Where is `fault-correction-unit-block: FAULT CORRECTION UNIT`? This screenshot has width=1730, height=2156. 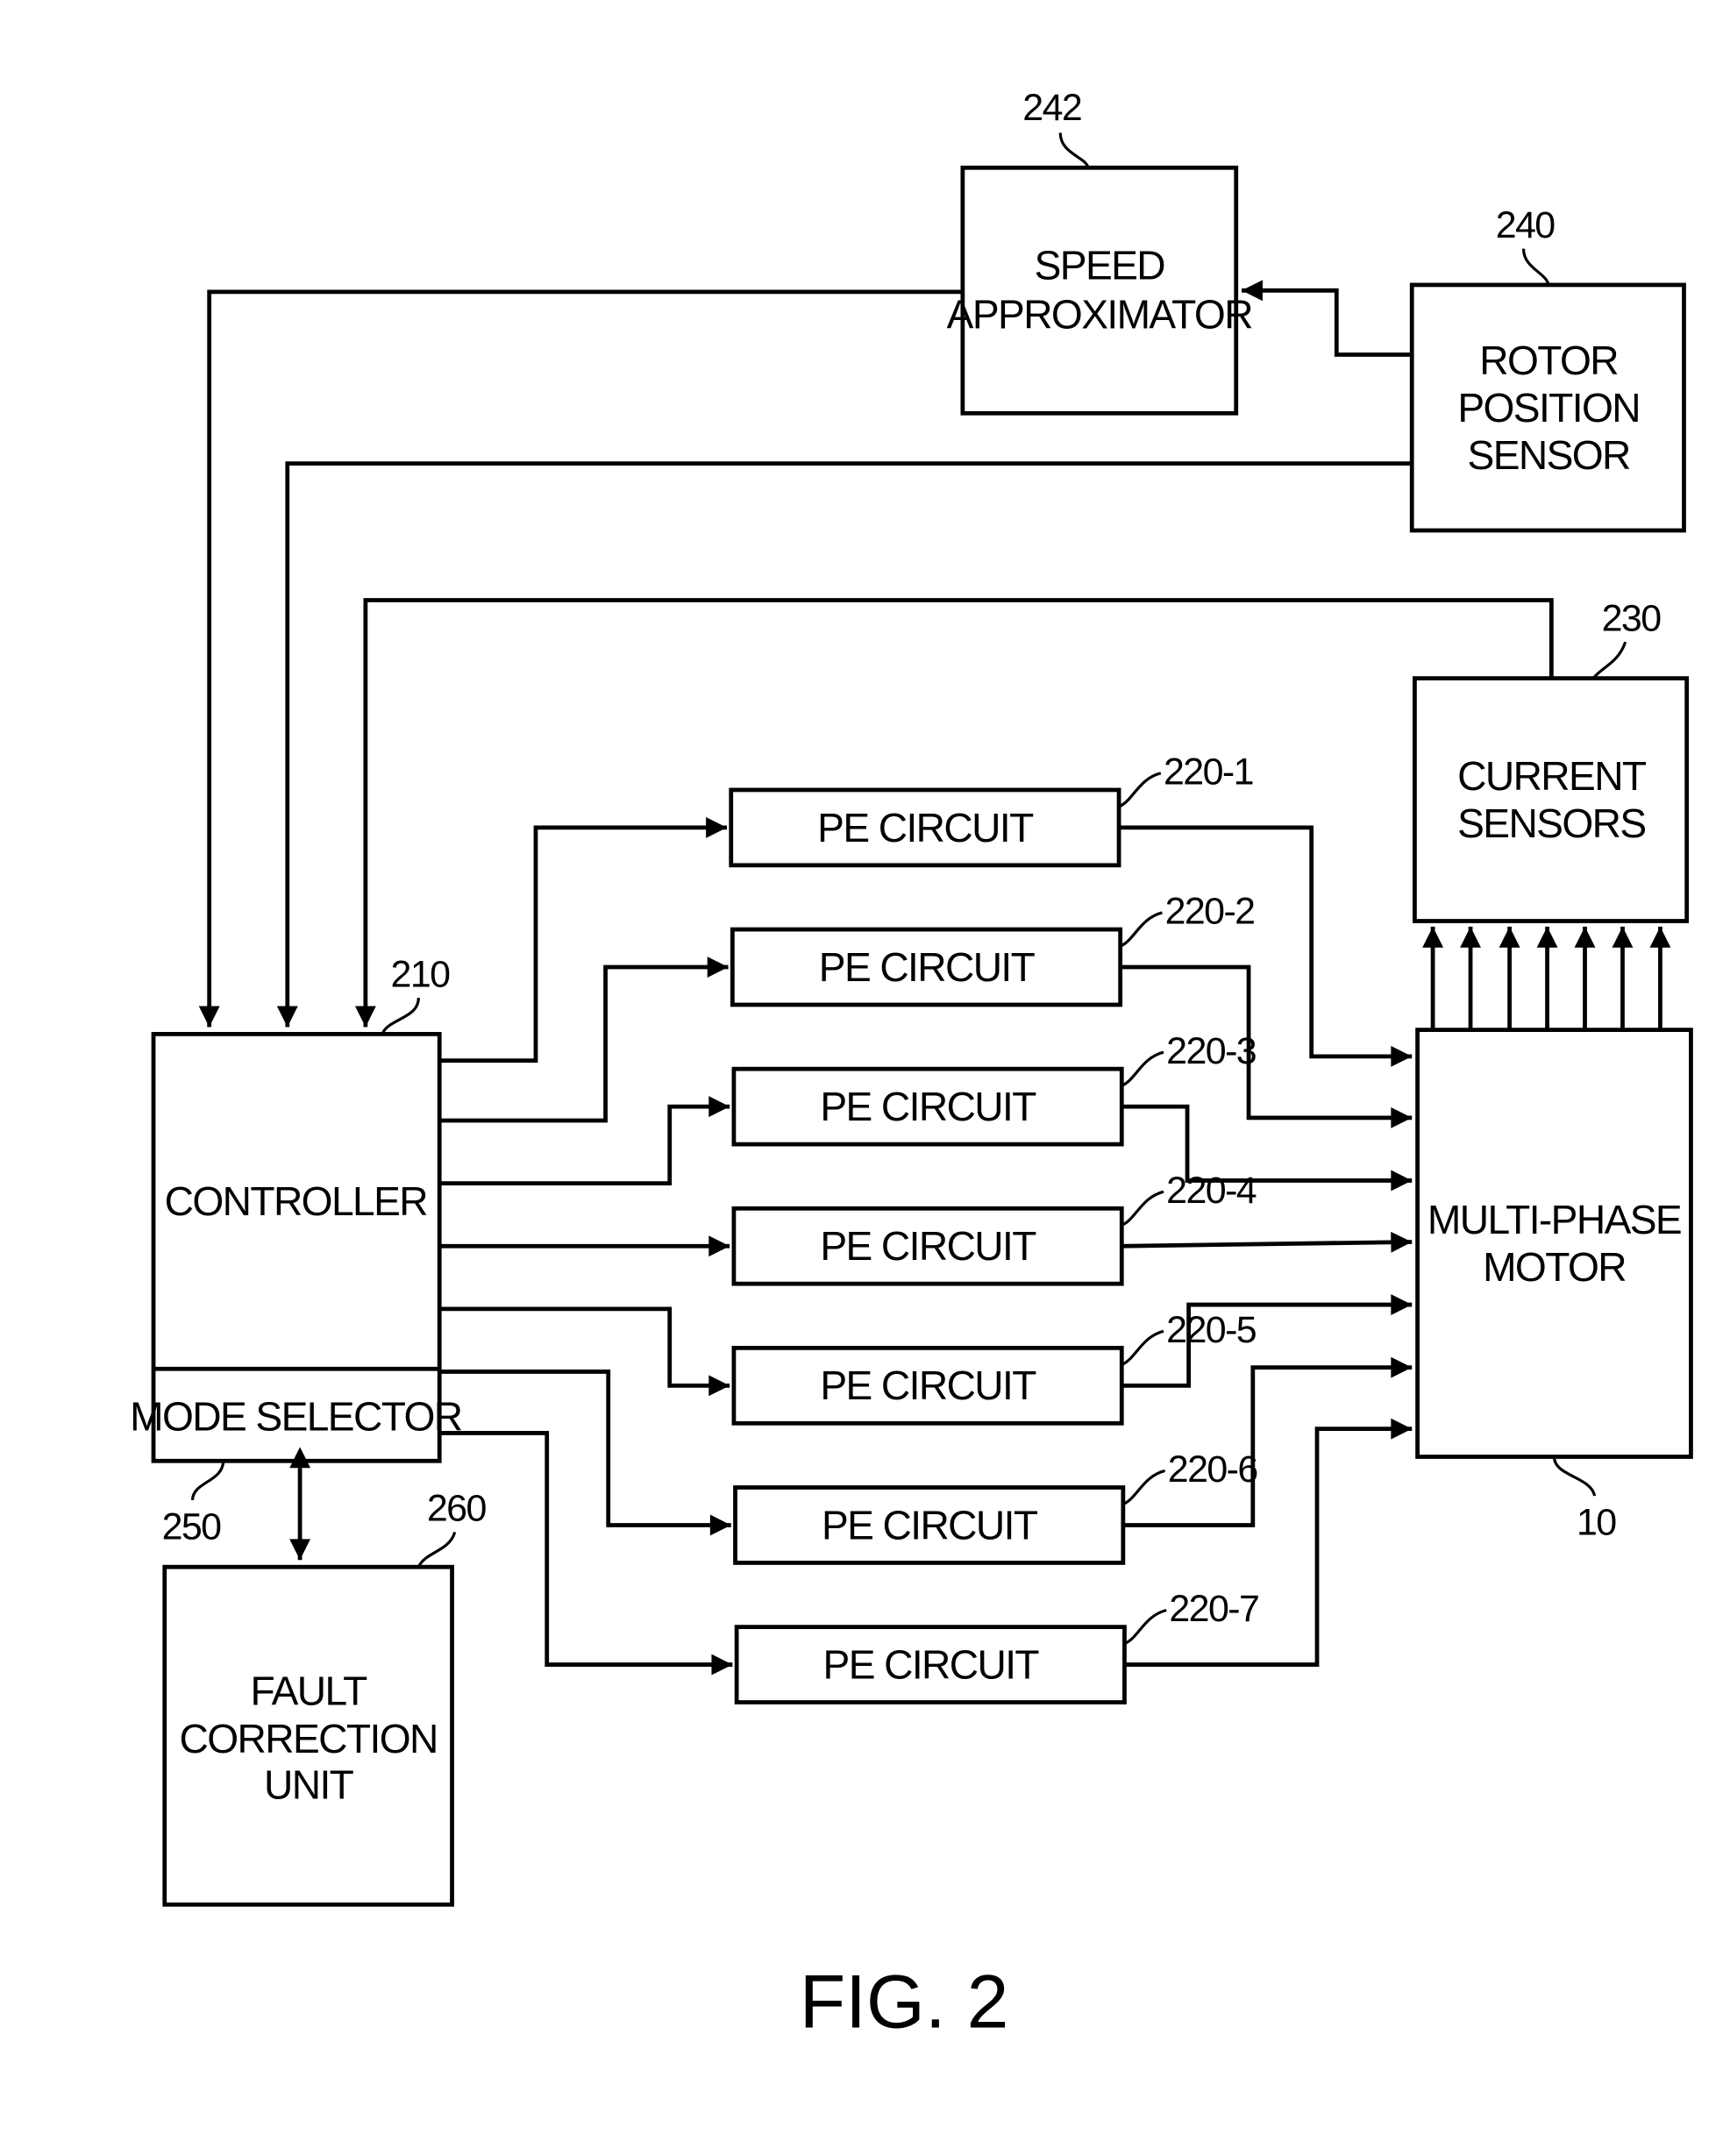 fault-correction-unit-block: FAULT CORRECTION UNIT is located at coordinates (308, 1735).